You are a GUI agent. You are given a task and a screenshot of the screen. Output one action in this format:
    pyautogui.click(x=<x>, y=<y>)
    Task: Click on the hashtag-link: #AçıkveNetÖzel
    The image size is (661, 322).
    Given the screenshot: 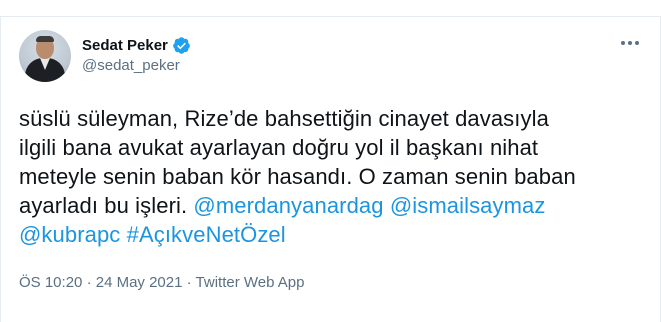 What is the action you would take?
    pyautogui.click(x=206, y=234)
    